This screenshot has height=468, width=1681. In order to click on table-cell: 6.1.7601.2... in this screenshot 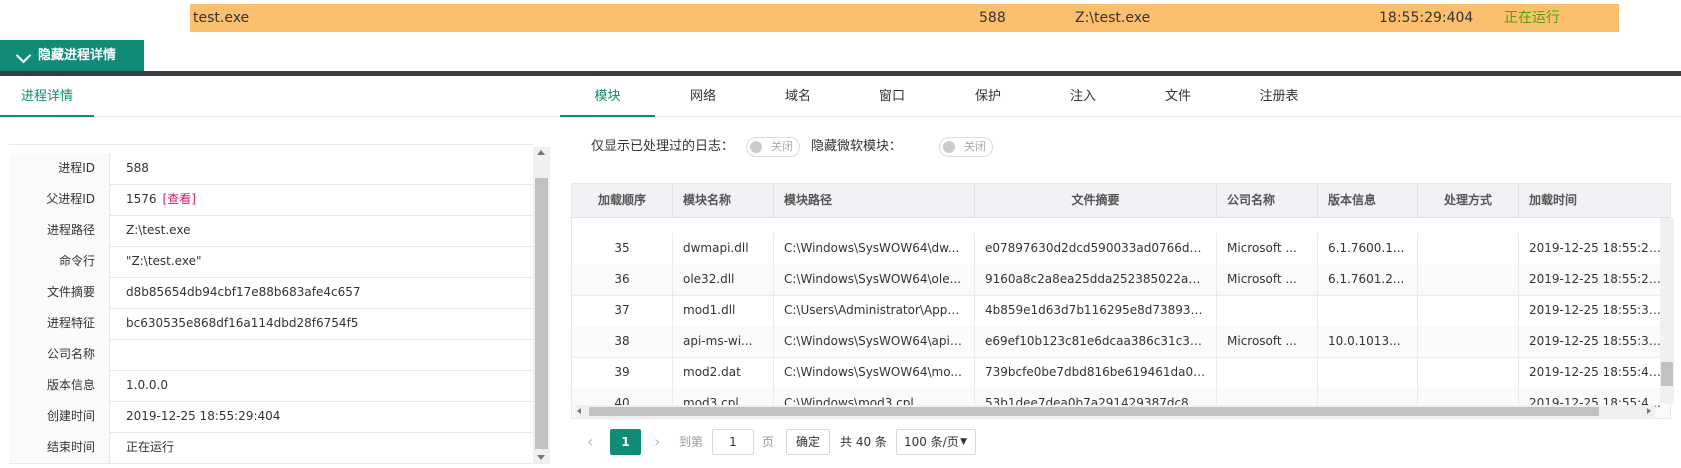, I will do `click(1368, 279)`.